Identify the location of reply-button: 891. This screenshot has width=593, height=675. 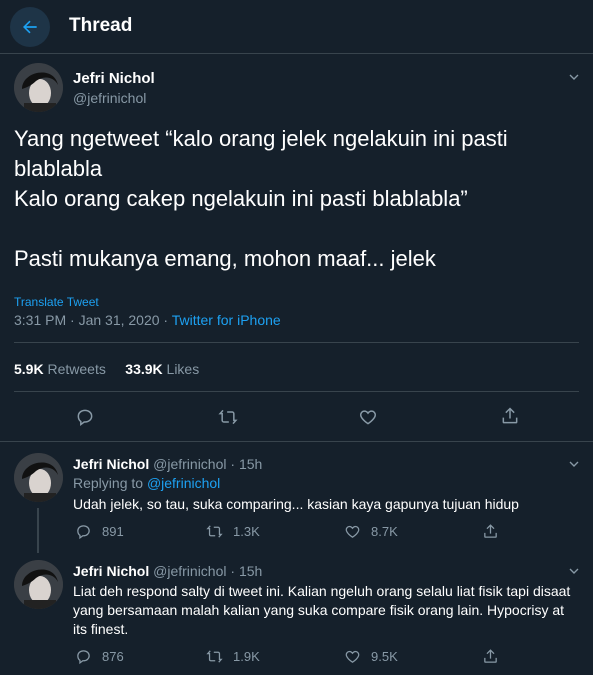
(99, 531).